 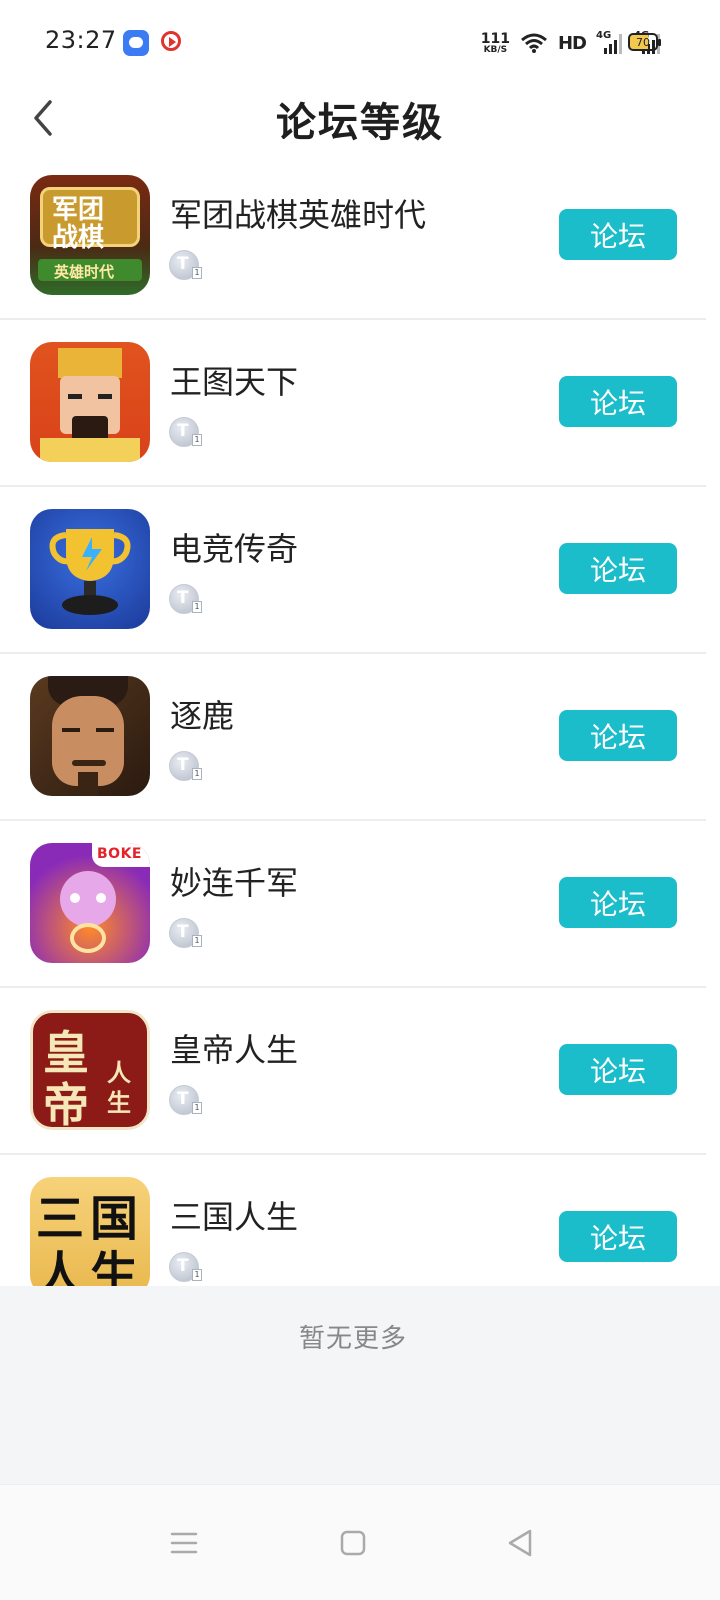 I want to click on trophy-icon, so click(x=90, y=569).